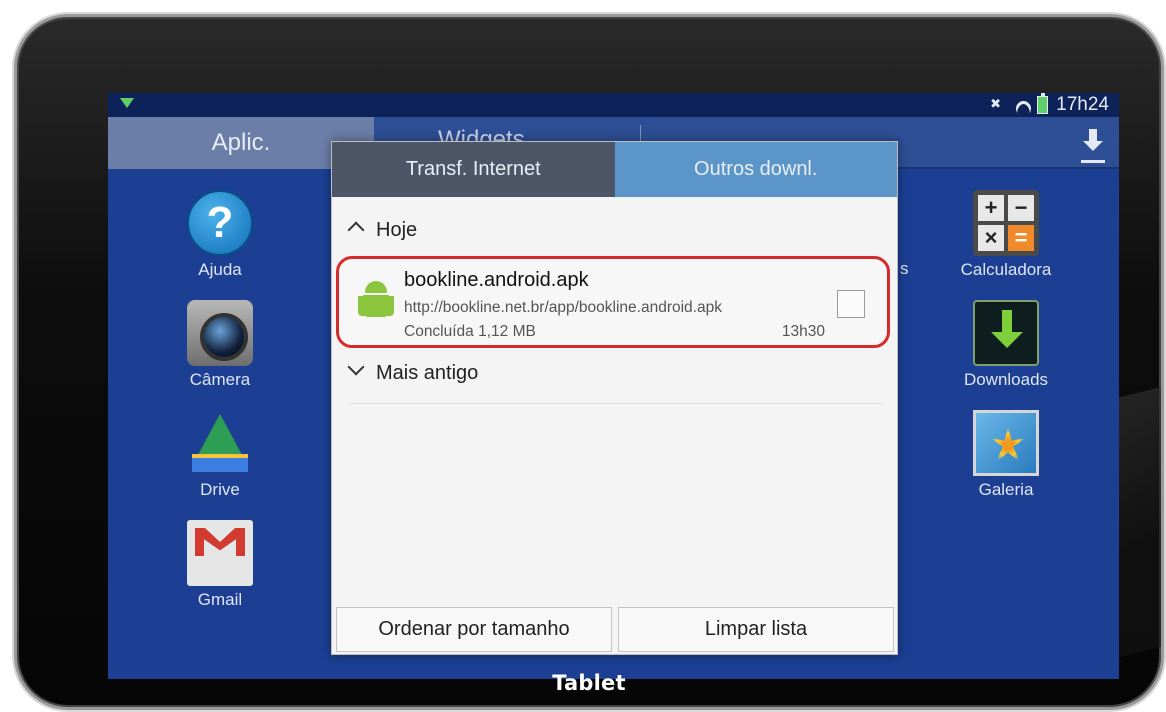 Image resolution: width=1166 pixels, height=712 pixels. I want to click on gallery-icon, so click(1006, 443).